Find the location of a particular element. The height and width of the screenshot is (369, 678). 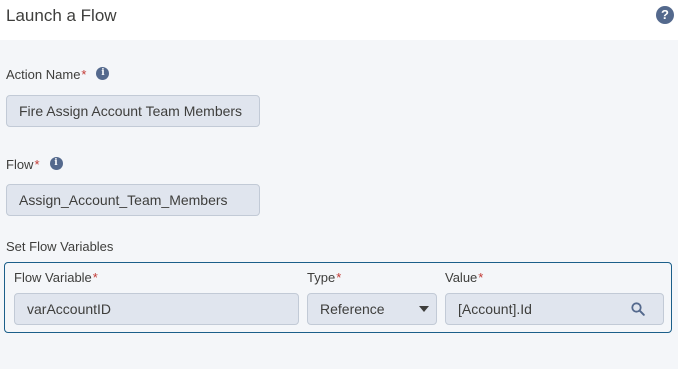

column-header-label: Type is located at coordinates (321, 277).